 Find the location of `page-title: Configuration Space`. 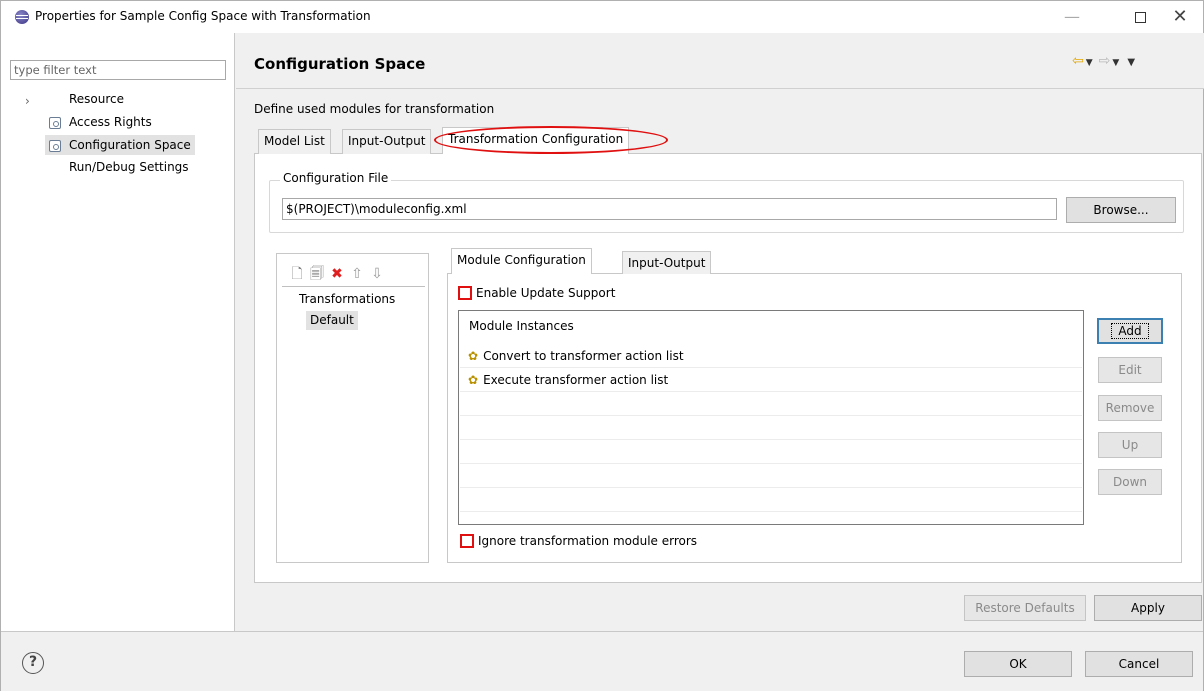

page-title: Configuration Space is located at coordinates (340, 64).